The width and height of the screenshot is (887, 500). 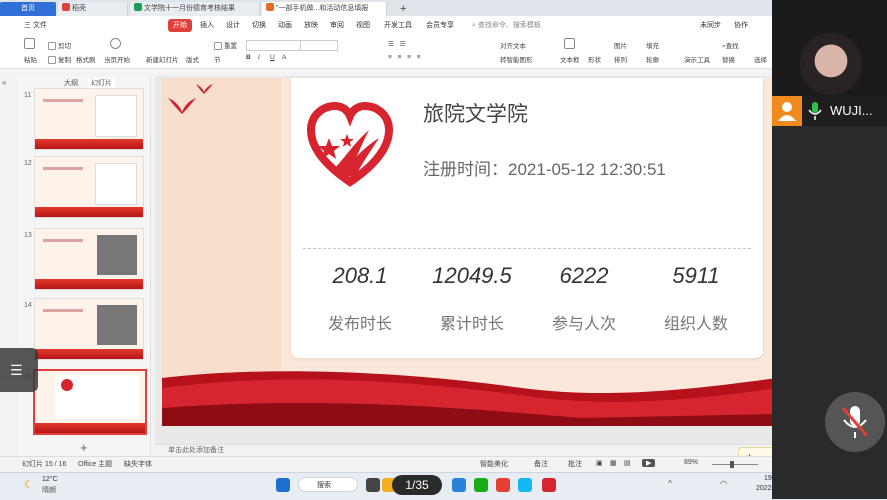 What do you see at coordinates (59, 59) in the screenshot?
I see `copy-button: 复制` at bounding box center [59, 59].